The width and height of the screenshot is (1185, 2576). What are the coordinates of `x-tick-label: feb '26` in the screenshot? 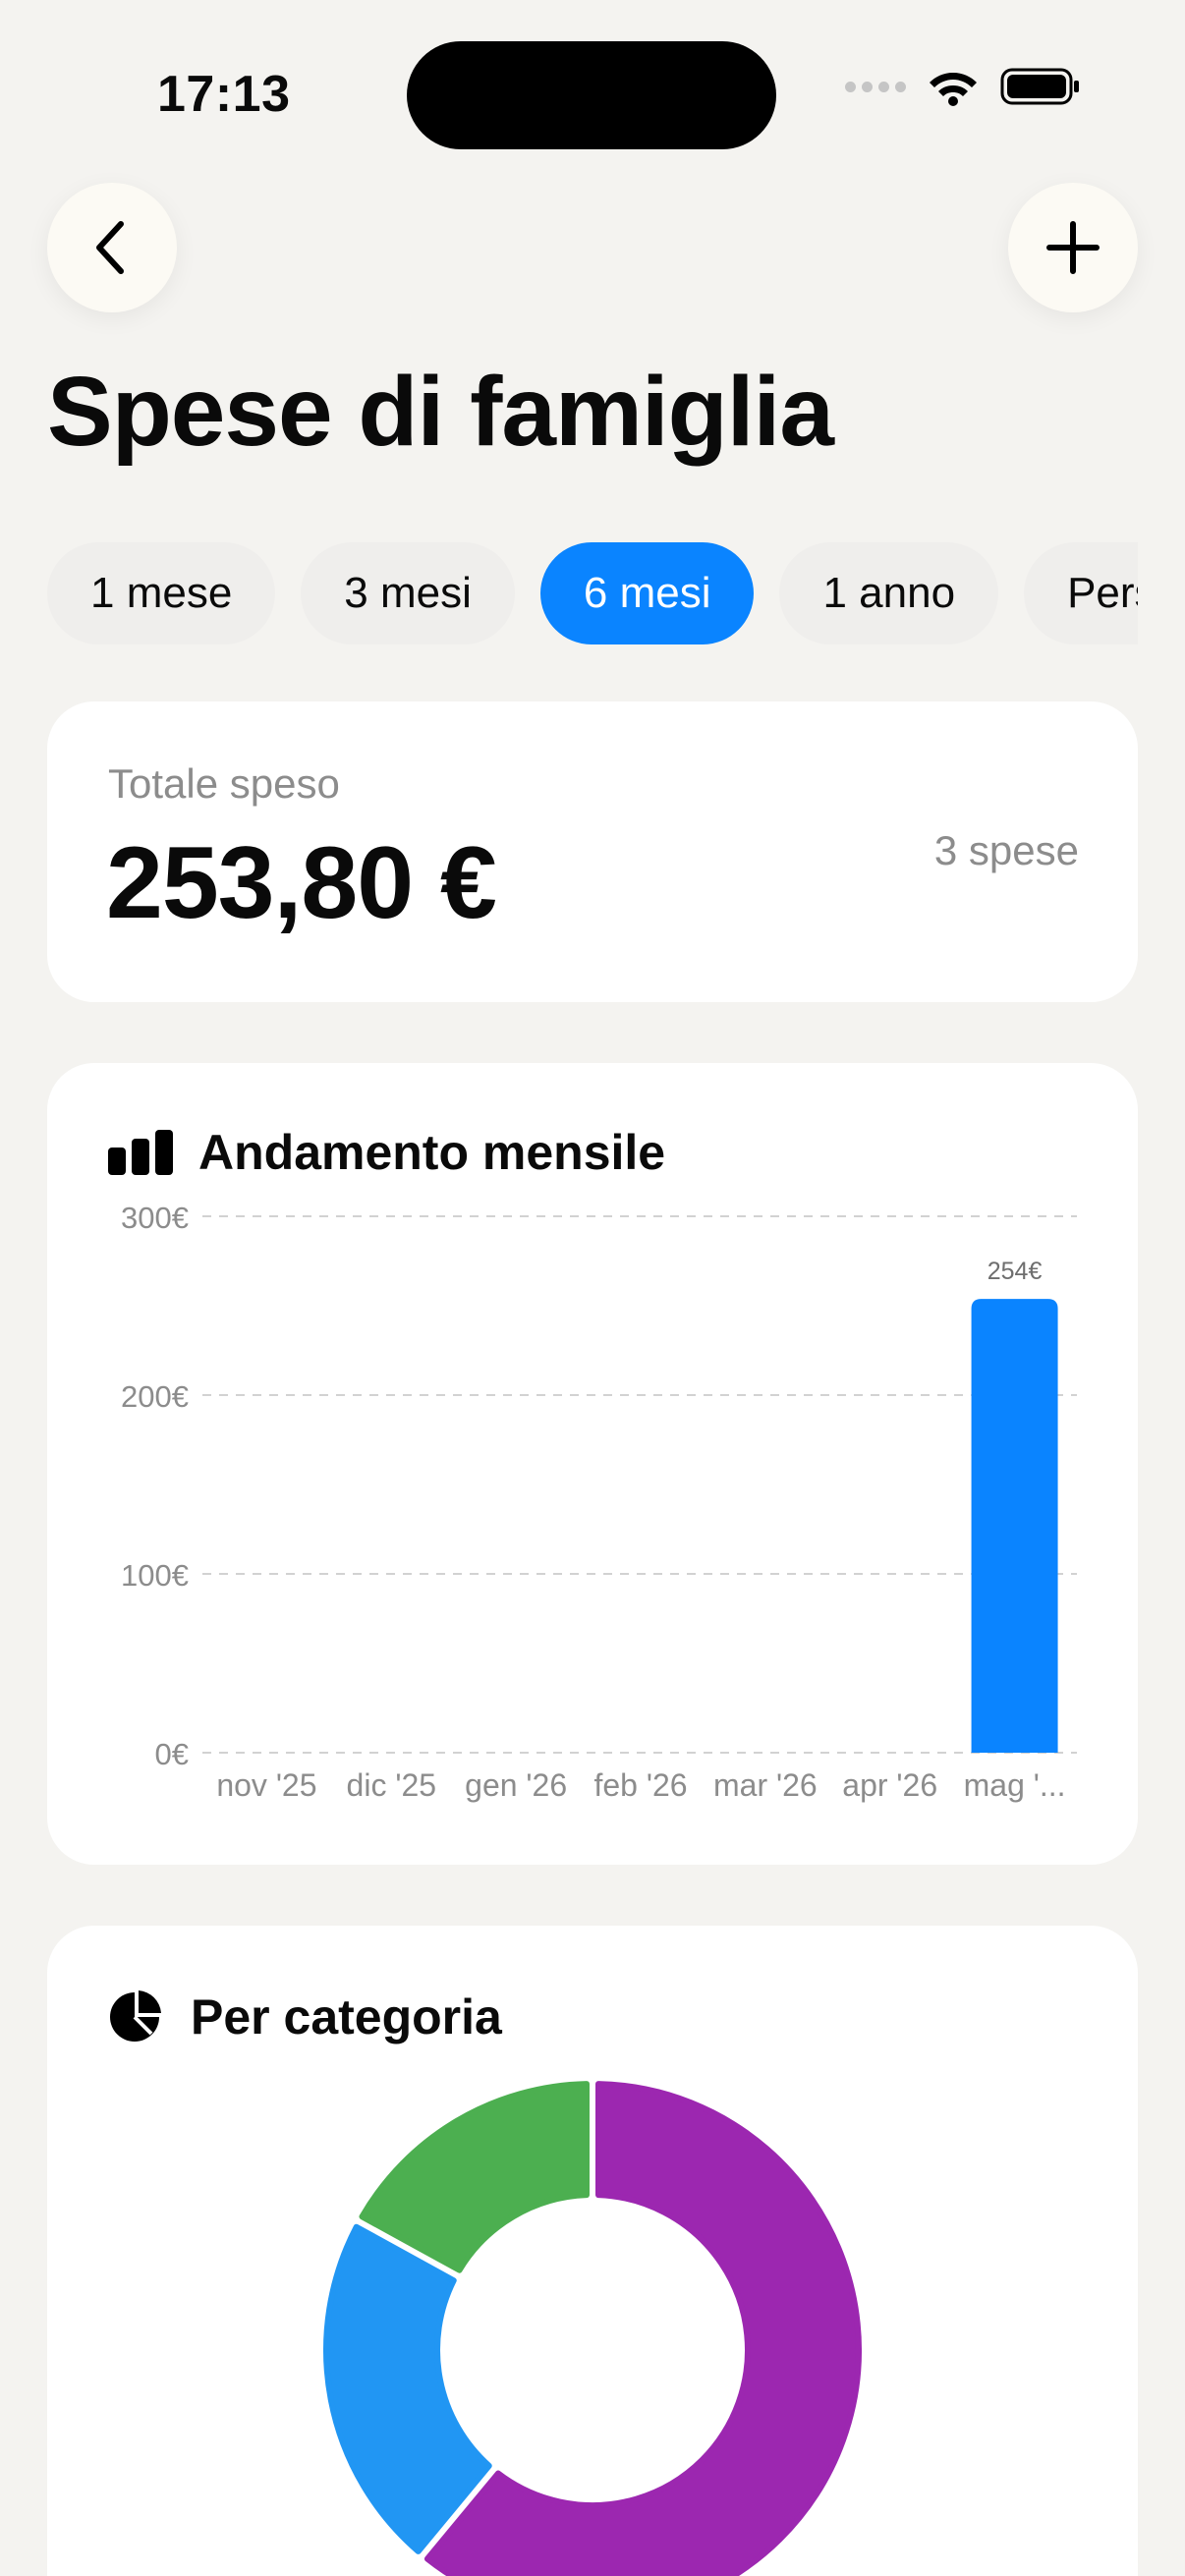 It's located at (640, 1785).